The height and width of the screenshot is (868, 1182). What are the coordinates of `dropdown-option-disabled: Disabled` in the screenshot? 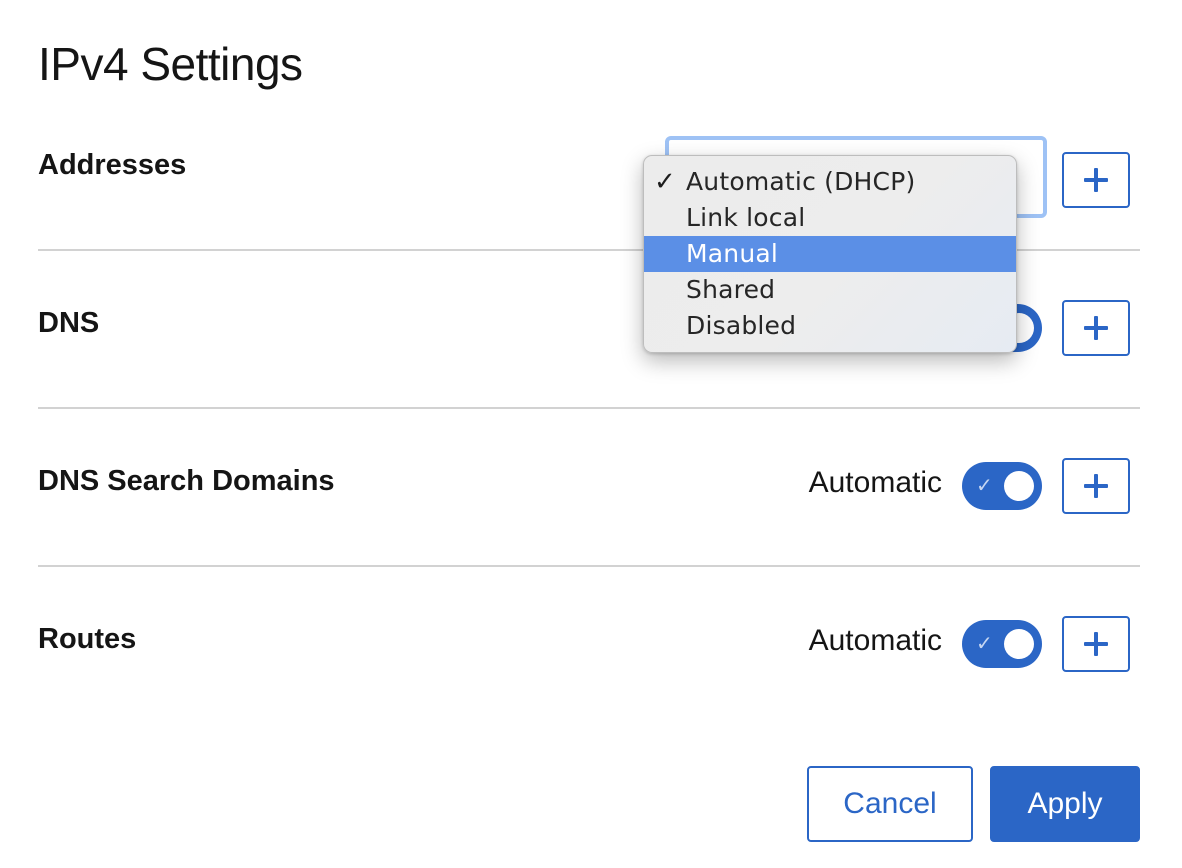 It's located at (830, 326).